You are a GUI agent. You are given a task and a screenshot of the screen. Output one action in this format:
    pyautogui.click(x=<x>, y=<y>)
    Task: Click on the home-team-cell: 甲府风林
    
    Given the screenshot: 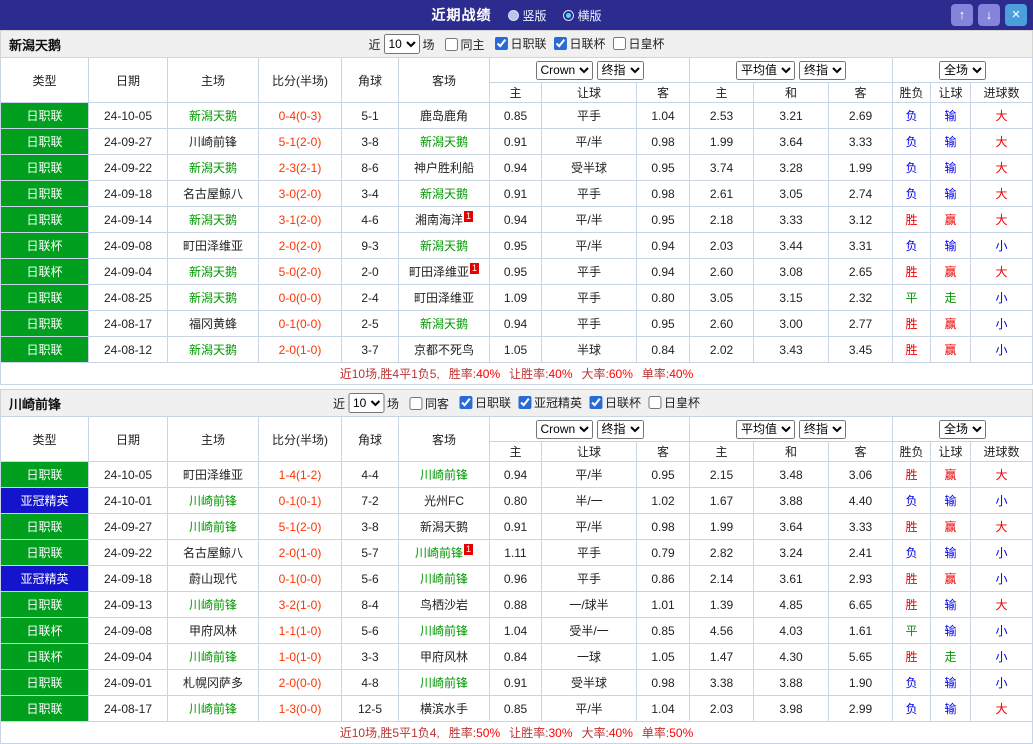 What is the action you would take?
    pyautogui.click(x=213, y=630)
    